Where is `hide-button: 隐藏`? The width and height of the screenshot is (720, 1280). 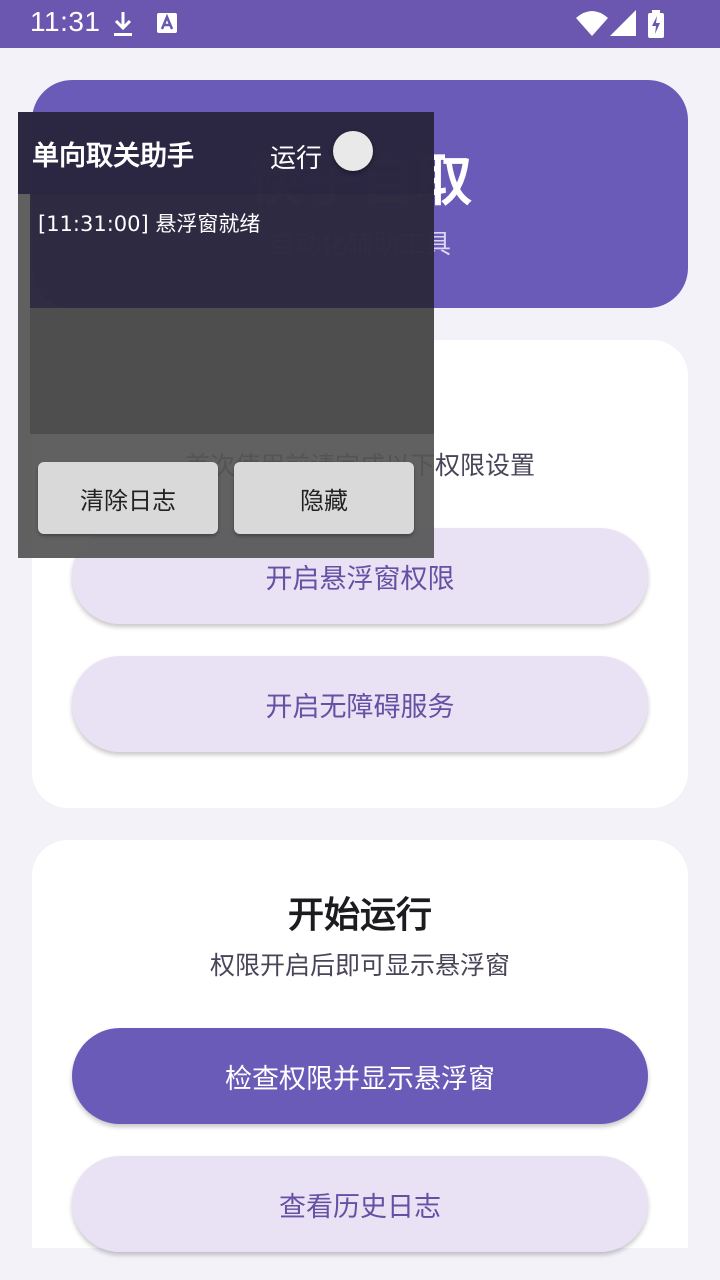
hide-button: 隐藏 is located at coordinates (324, 498).